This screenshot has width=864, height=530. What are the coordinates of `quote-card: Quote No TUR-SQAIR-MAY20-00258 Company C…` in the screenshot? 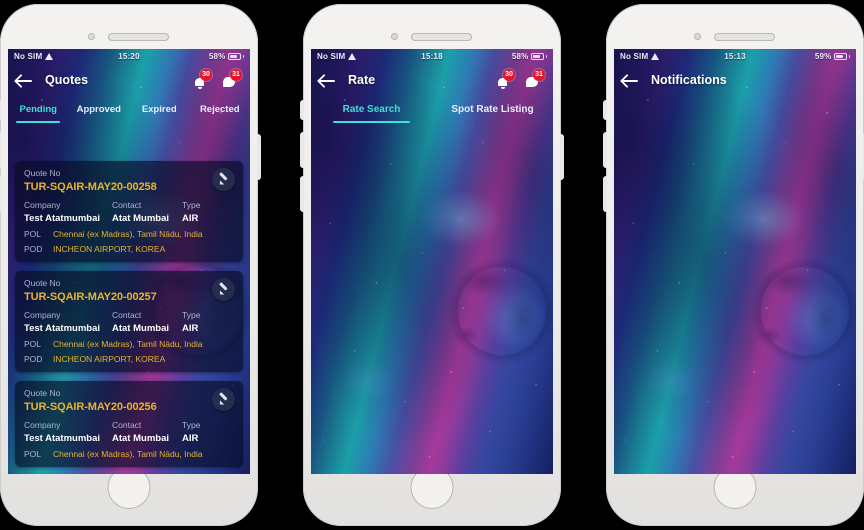 It's located at (129, 211).